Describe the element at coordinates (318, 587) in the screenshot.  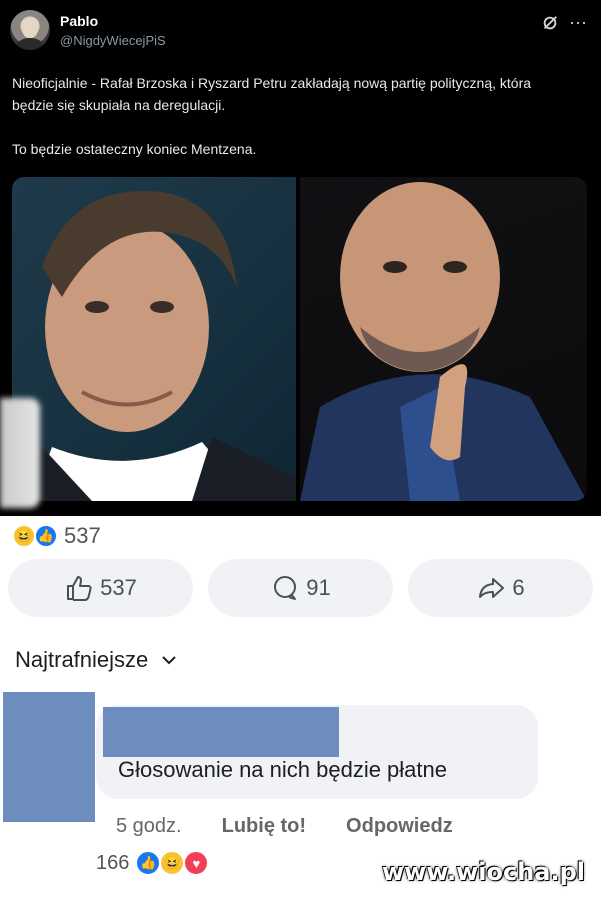
I see `comment-count: 91` at that location.